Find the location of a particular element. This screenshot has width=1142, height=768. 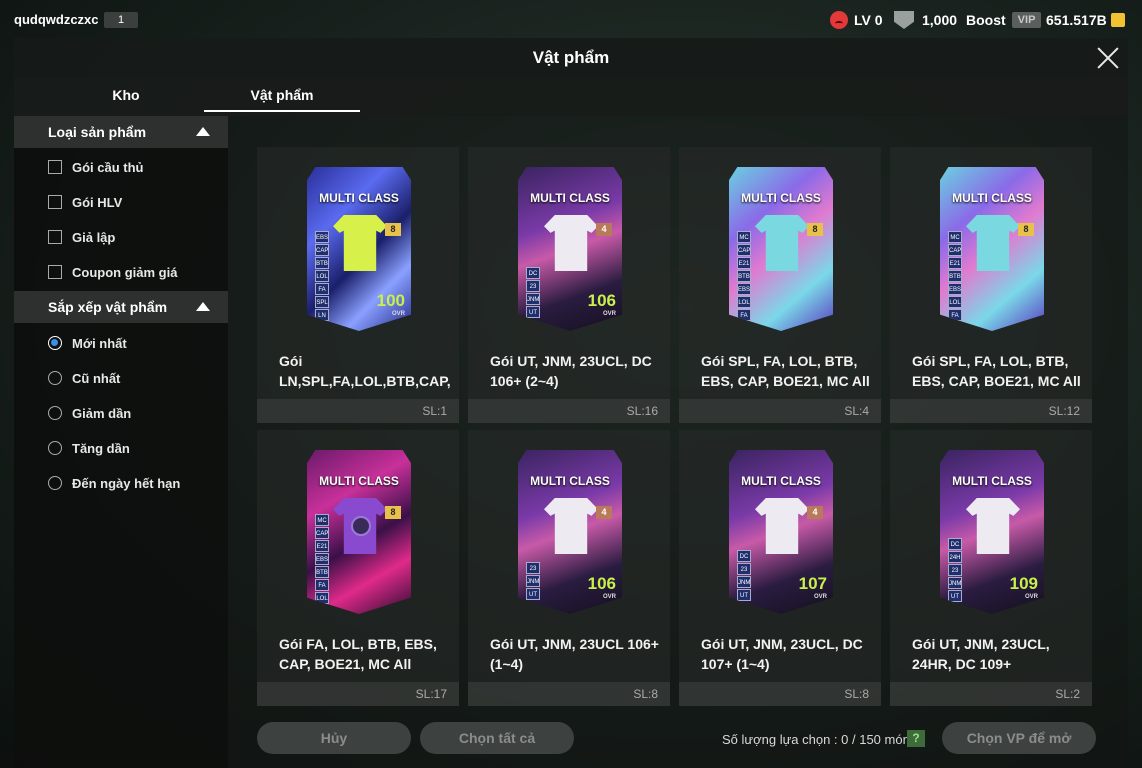

crest-icon is located at coordinates (904, 20).